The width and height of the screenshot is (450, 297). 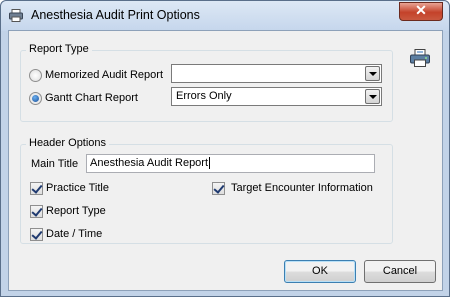 What do you see at coordinates (302, 188) in the screenshot?
I see `target-encounter-information-label: Target Encounter Information` at bounding box center [302, 188].